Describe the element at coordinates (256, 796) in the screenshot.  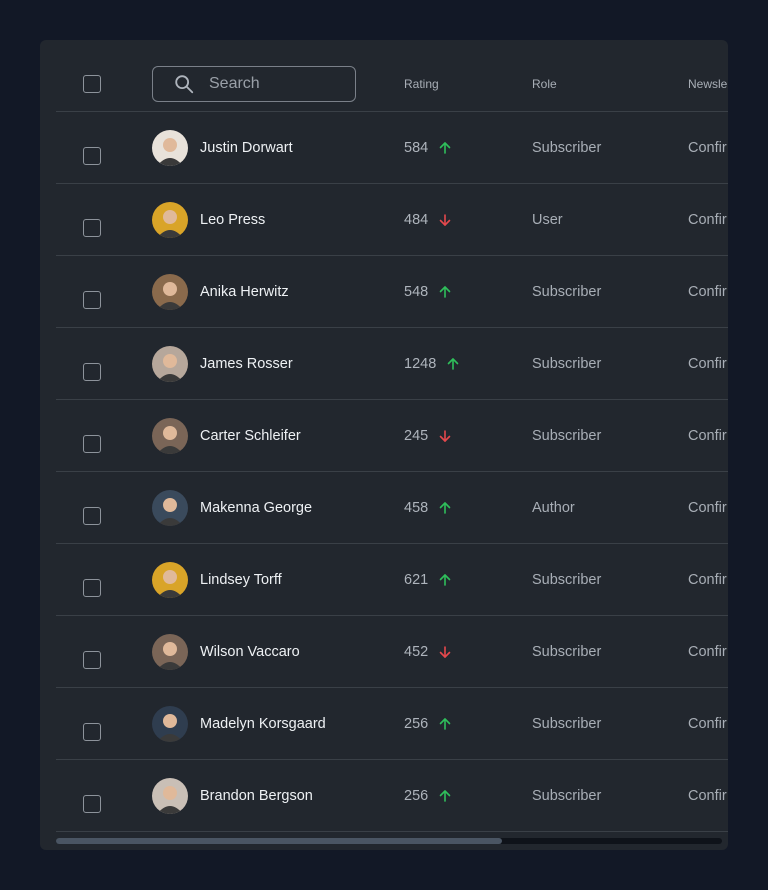
I see `user-name: Brandon Bergson` at that location.